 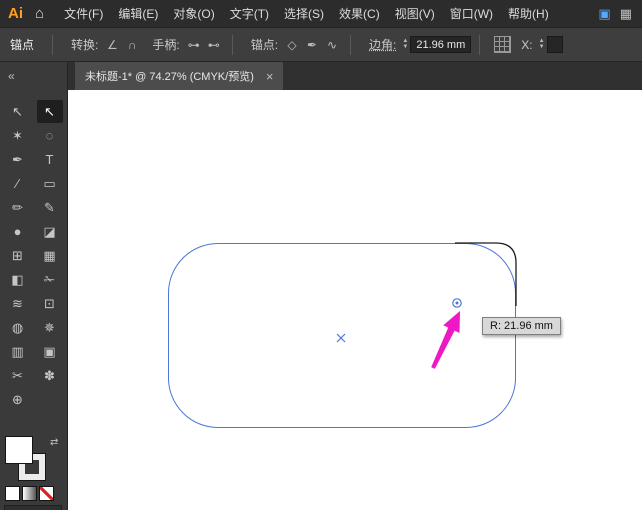 I want to click on workspace-switcher-icon: ▣, so click(x=604, y=14).